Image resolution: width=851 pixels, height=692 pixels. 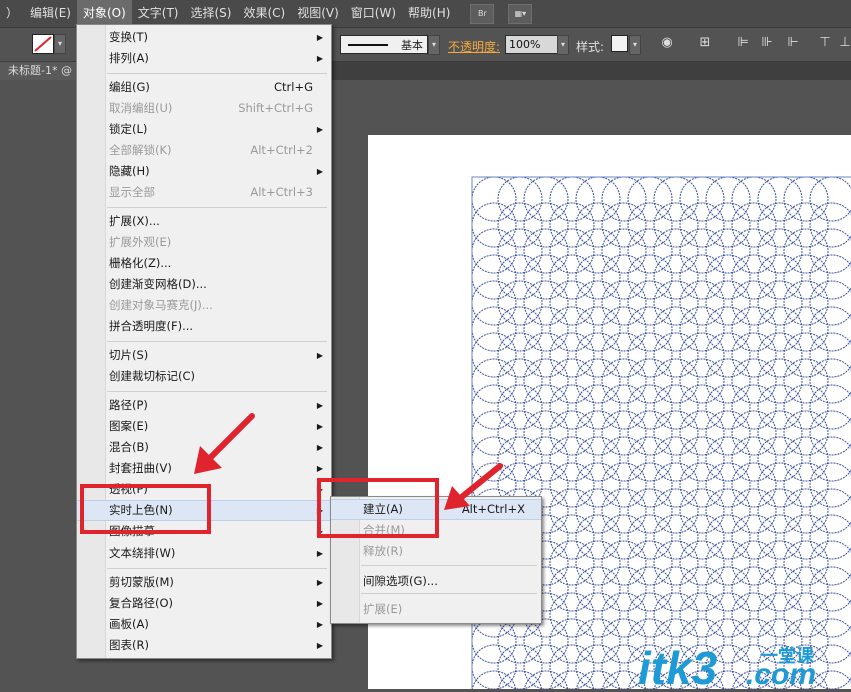 I want to click on bridge-icon: Br, so click(x=482, y=13).